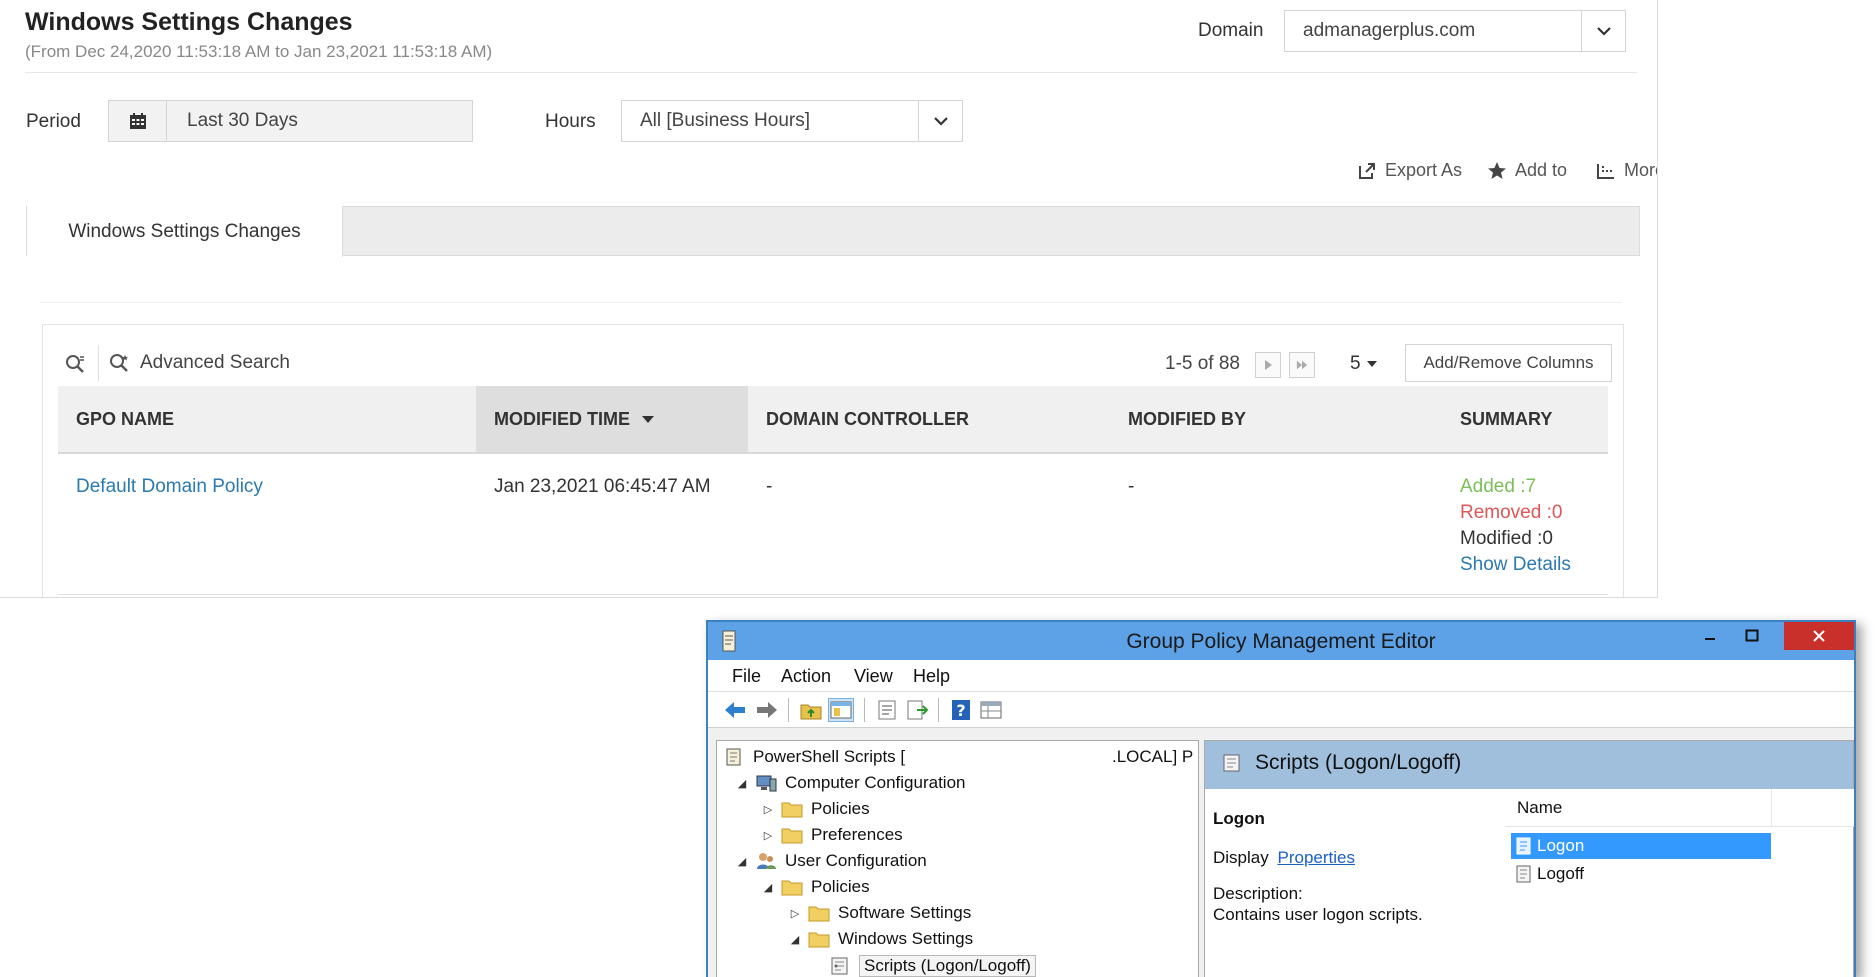 The image size is (1875, 977). I want to click on toolbar-separator, so click(938, 710).